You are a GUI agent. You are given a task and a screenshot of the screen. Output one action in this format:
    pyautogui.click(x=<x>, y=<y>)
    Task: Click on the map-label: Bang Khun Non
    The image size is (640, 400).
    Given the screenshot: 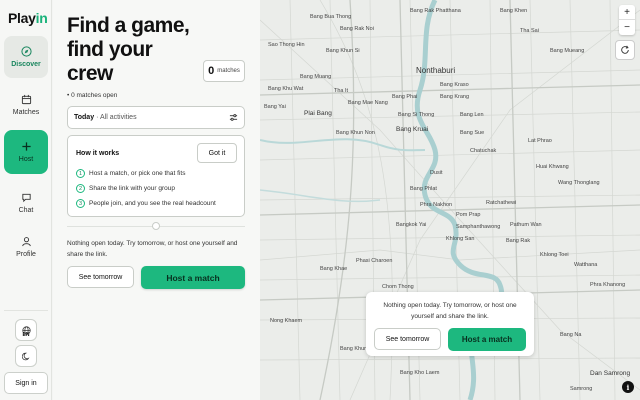 What is the action you would take?
    pyautogui.click(x=355, y=133)
    